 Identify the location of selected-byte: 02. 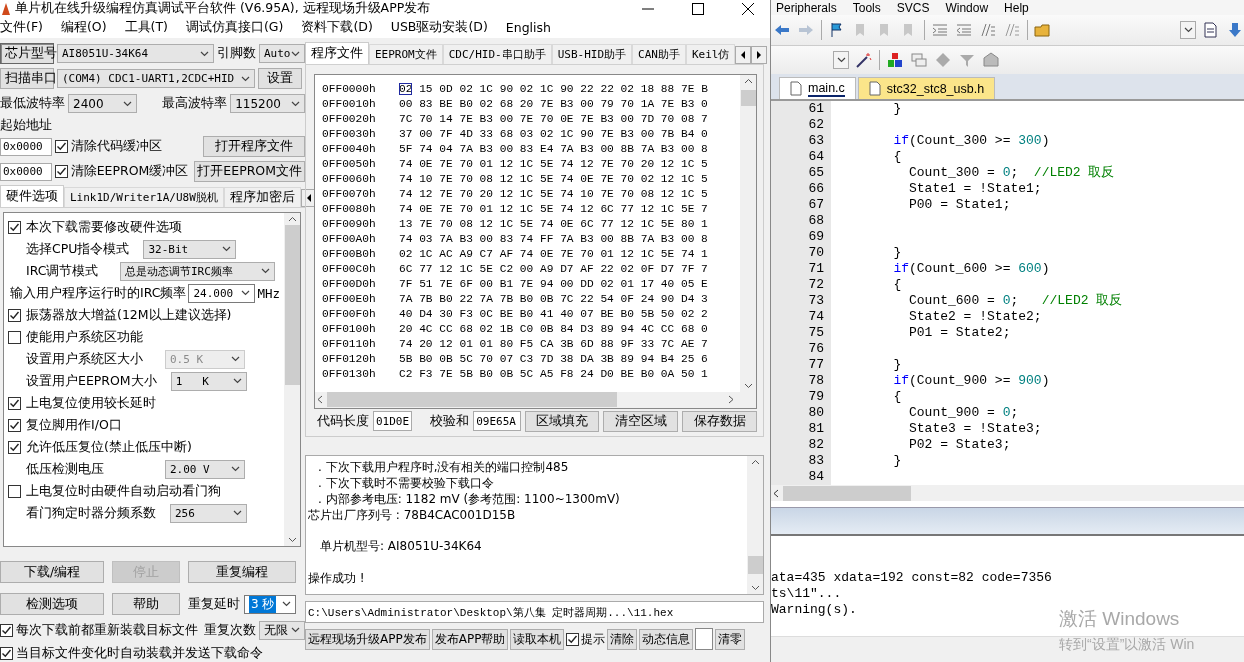
(406, 88).